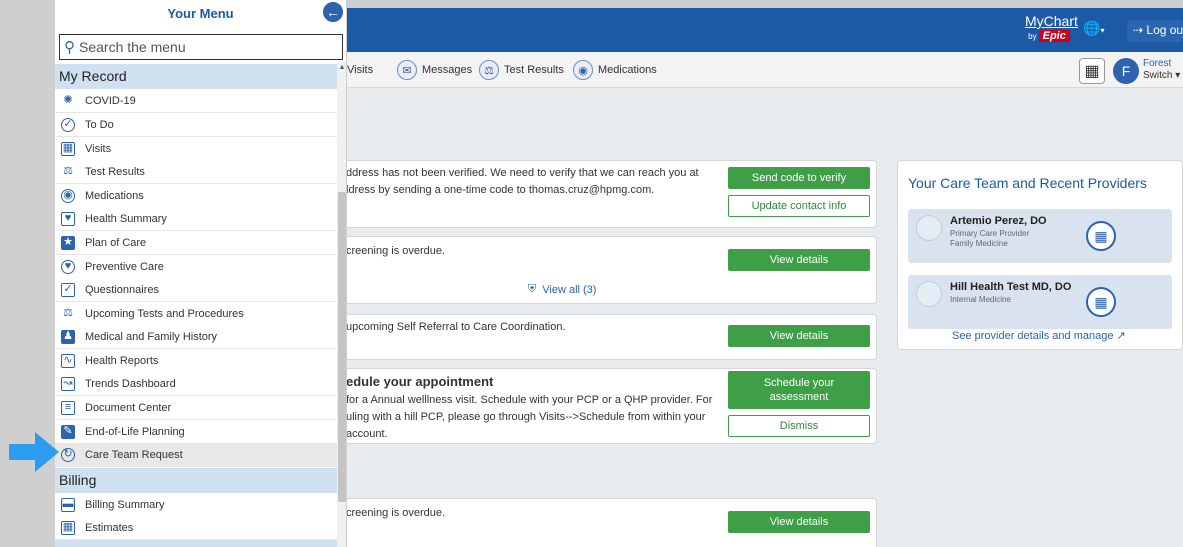 The image size is (1183, 547). What do you see at coordinates (68, 360) in the screenshot?
I see `health-report-icon: ∿` at bounding box center [68, 360].